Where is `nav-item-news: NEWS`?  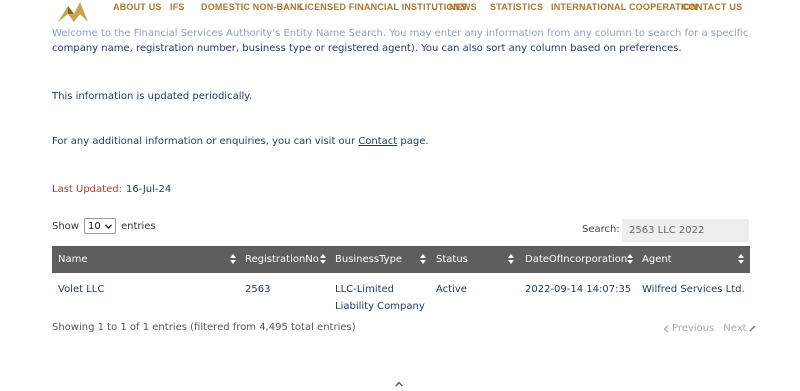 nav-item-news: NEWS is located at coordinates (469, 7).